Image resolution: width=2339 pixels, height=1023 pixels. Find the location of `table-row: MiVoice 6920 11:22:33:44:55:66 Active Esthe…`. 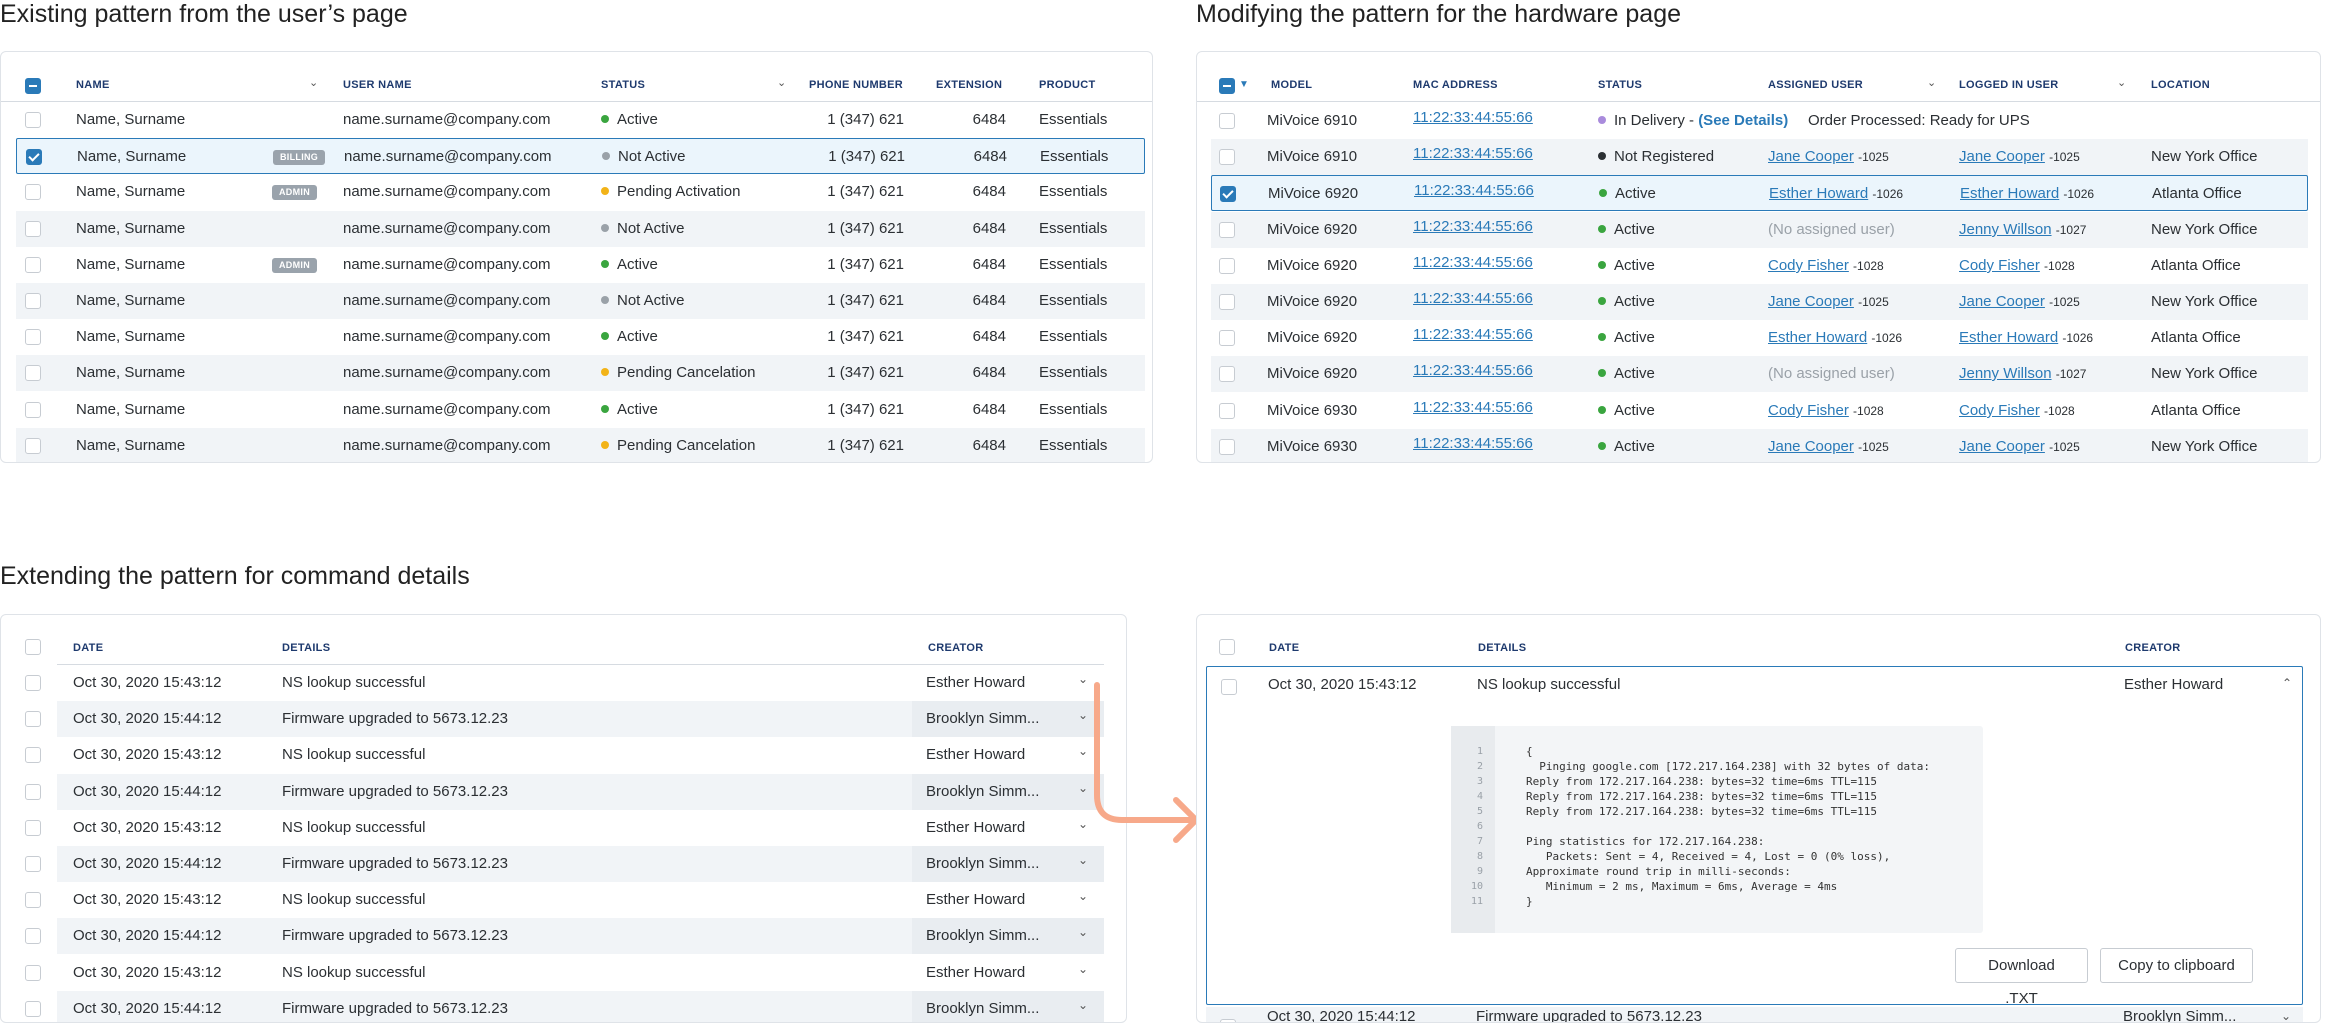

table-row: MiVoice 6920 11:22:33:44:55:66 Active Esthe… is located at coordinates (1759, 193).